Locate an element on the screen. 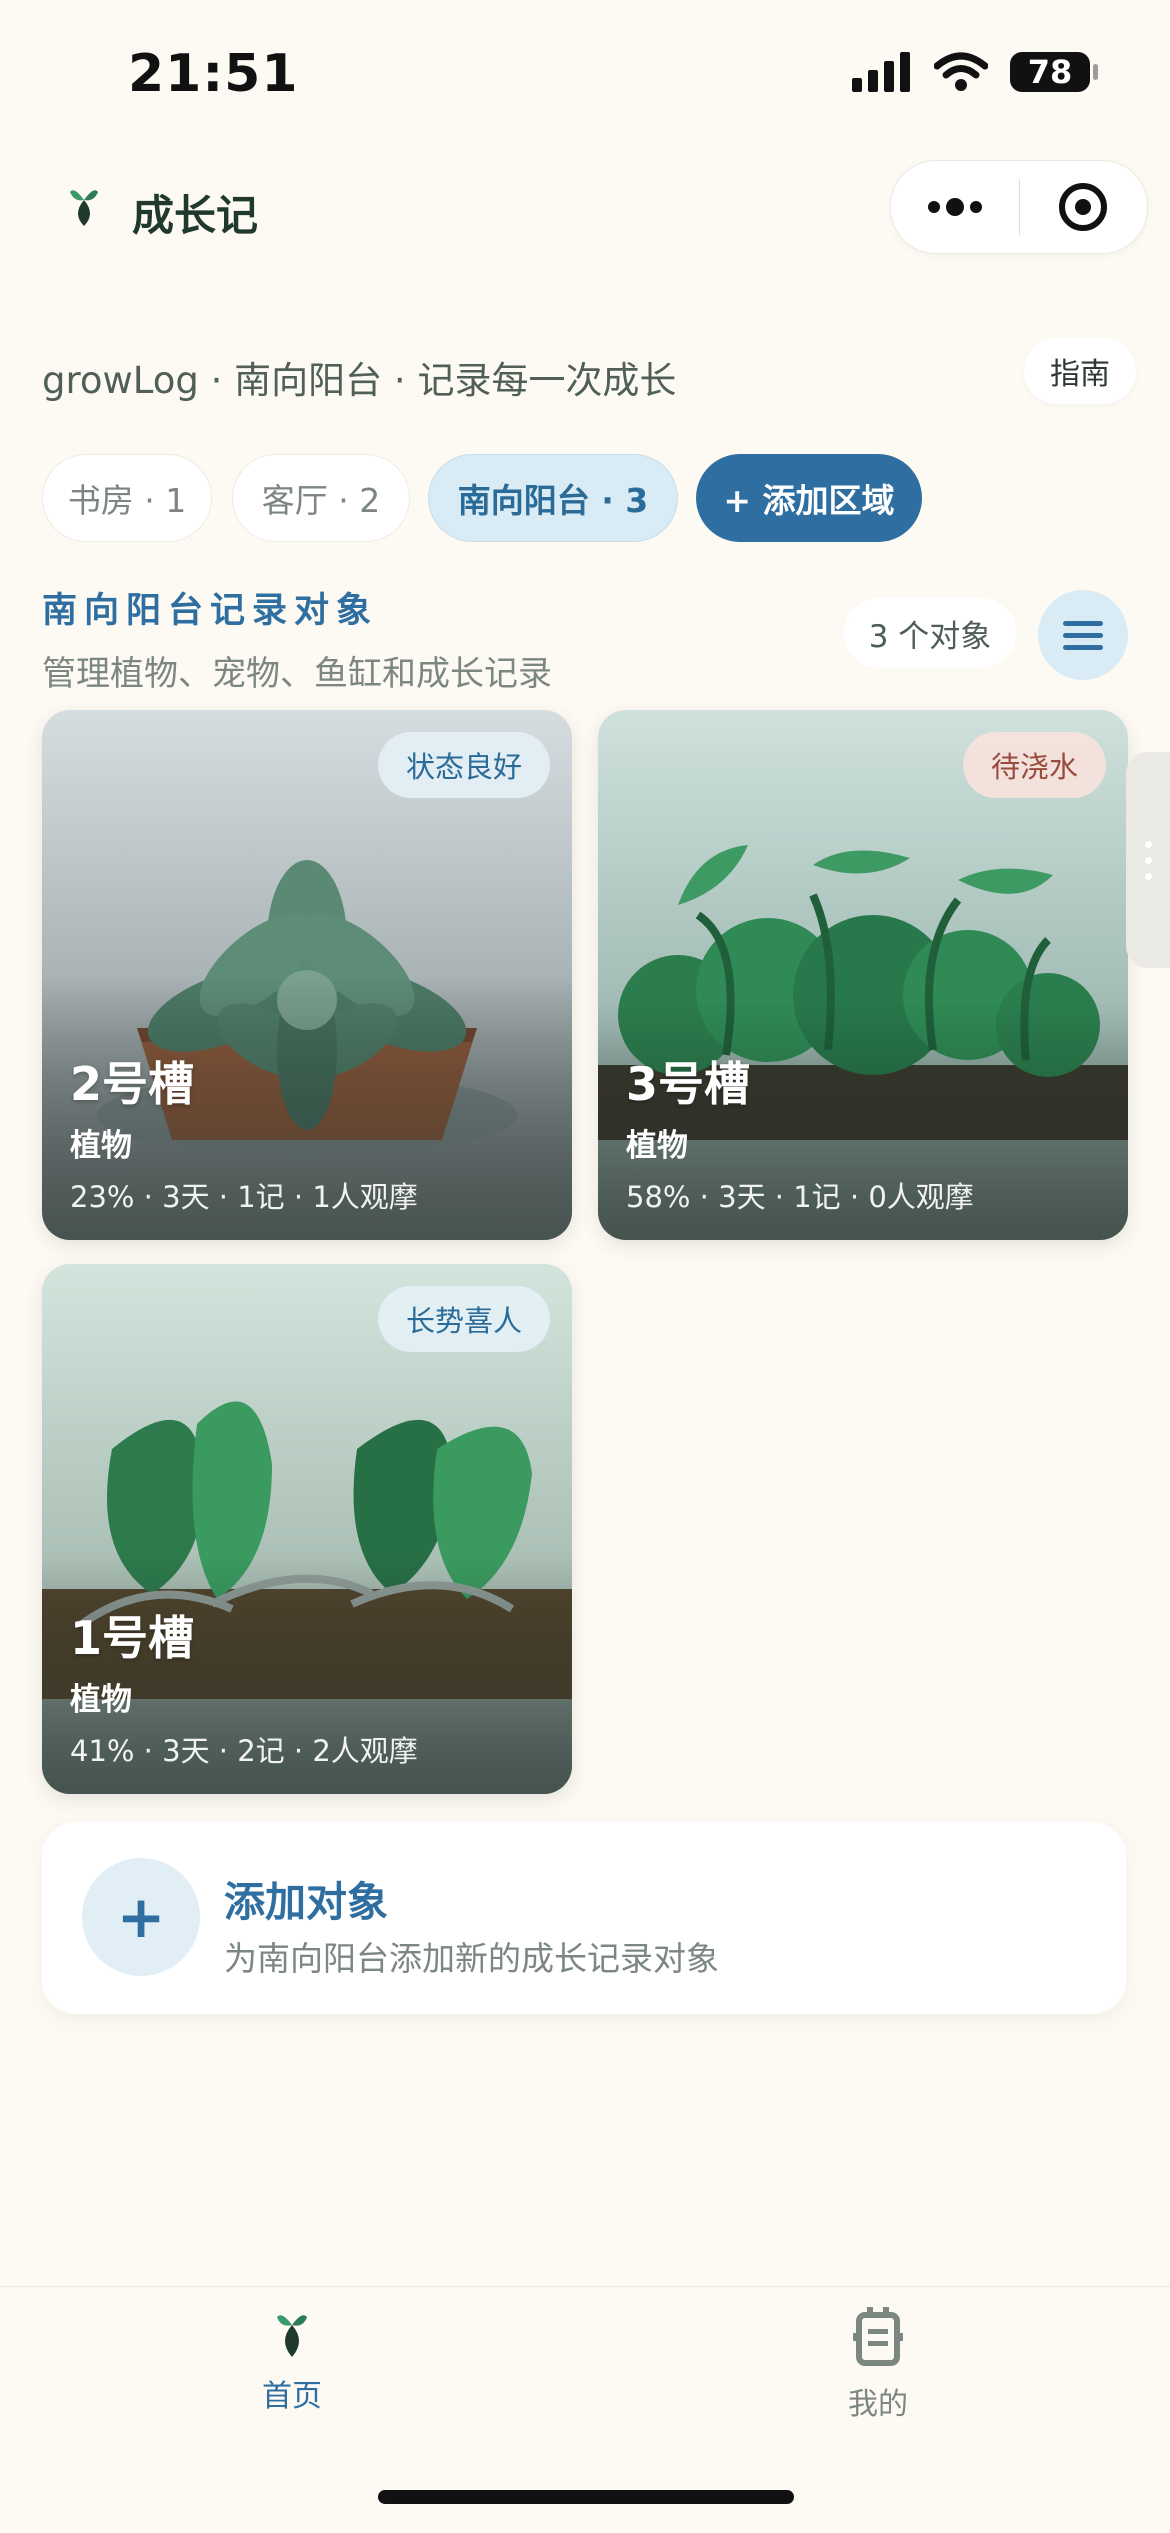 The image size is (1170, 2533). status-badge: 待浇水 is located at coordinates (1034, 765).